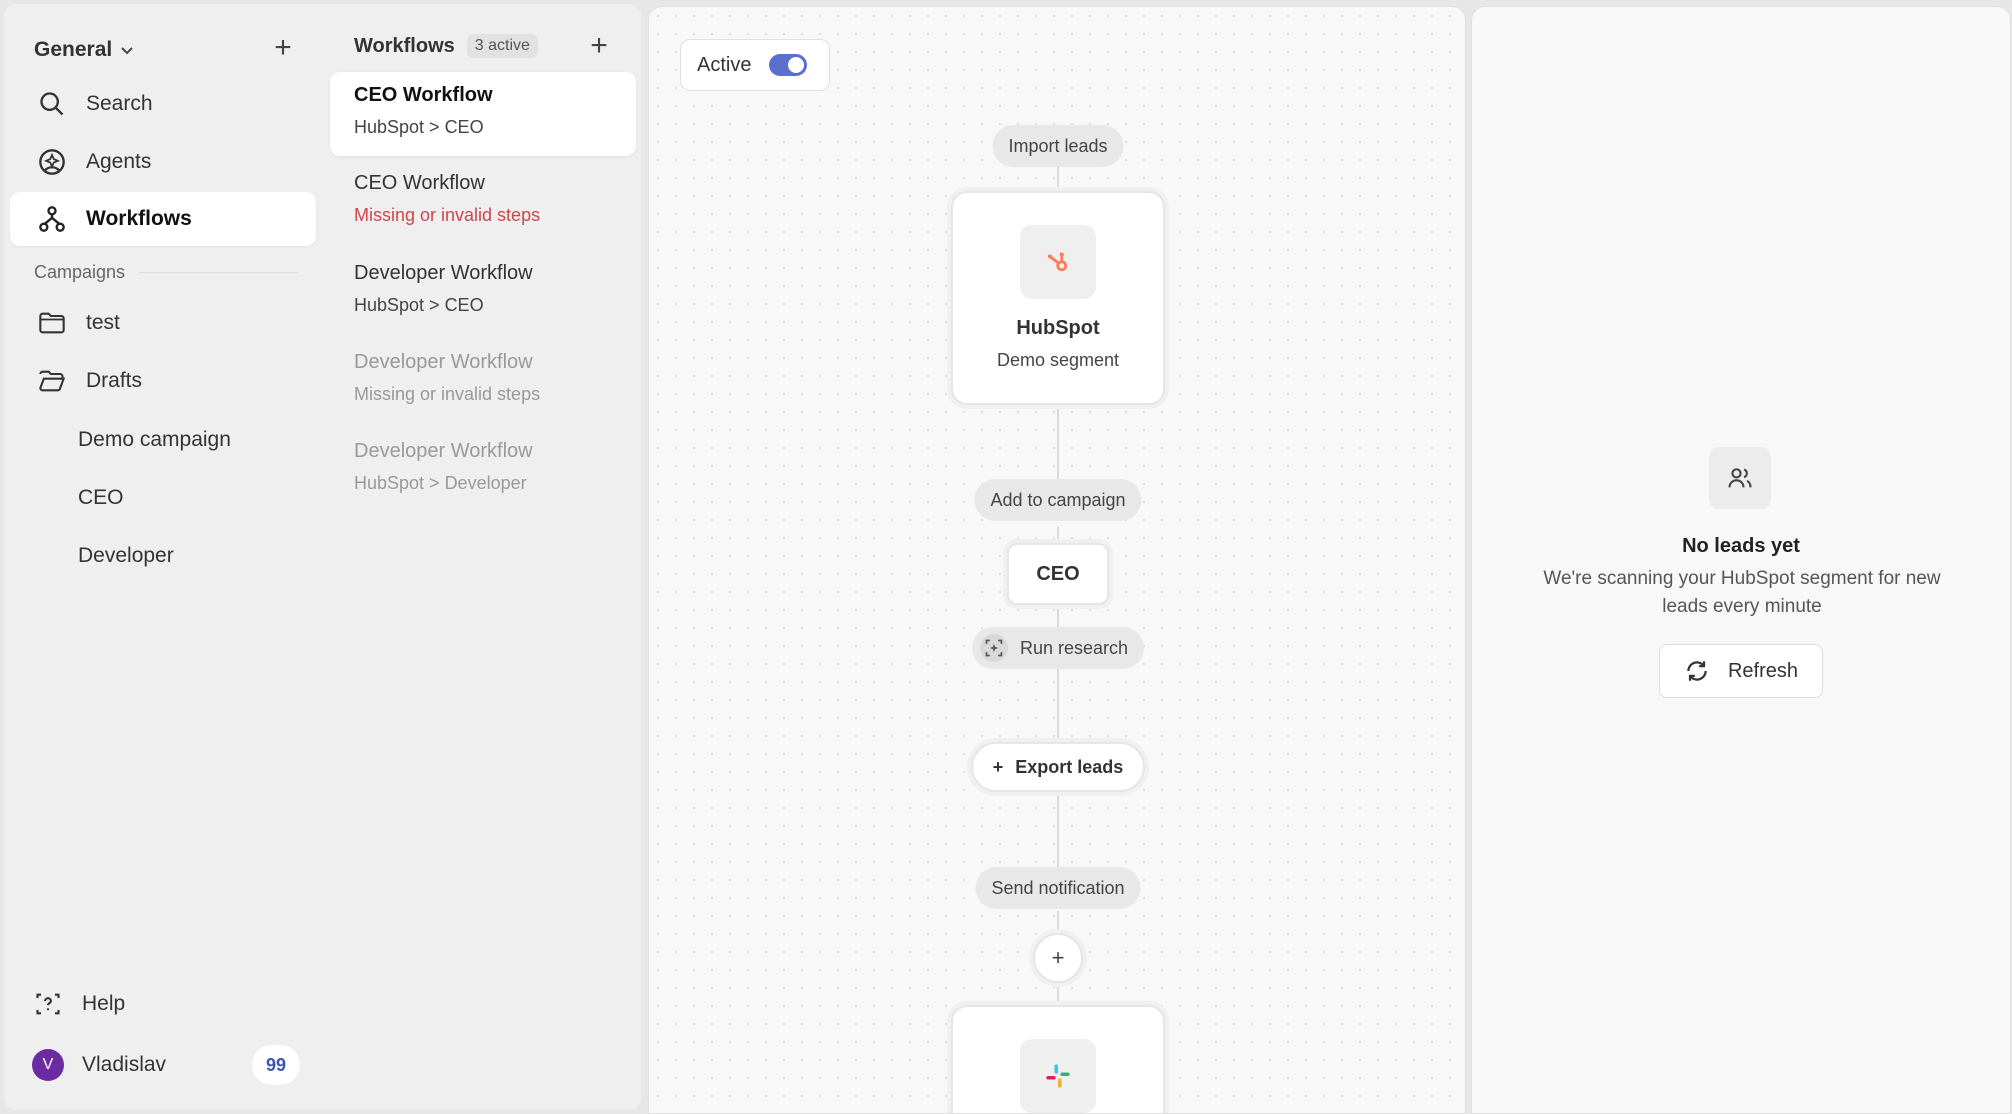 The image size is (2012, 1114). I want to click on workflow-item: CEO Workflow HubSpot > CEO, so click(483, 114).